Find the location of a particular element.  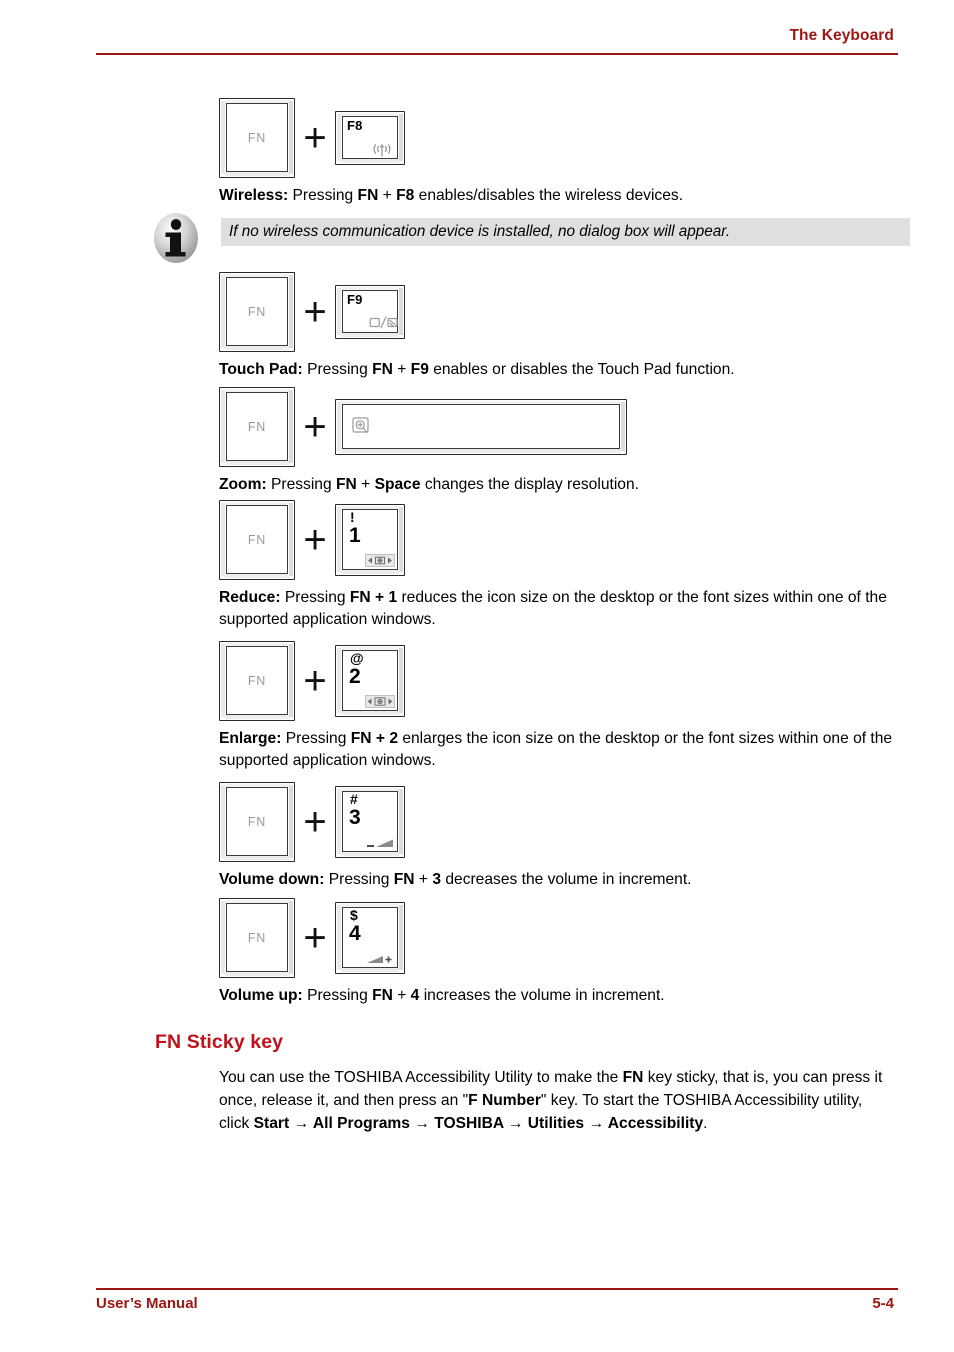

menu-path-toshiba: TOSHIBA is located at coordinates (469, 1123).